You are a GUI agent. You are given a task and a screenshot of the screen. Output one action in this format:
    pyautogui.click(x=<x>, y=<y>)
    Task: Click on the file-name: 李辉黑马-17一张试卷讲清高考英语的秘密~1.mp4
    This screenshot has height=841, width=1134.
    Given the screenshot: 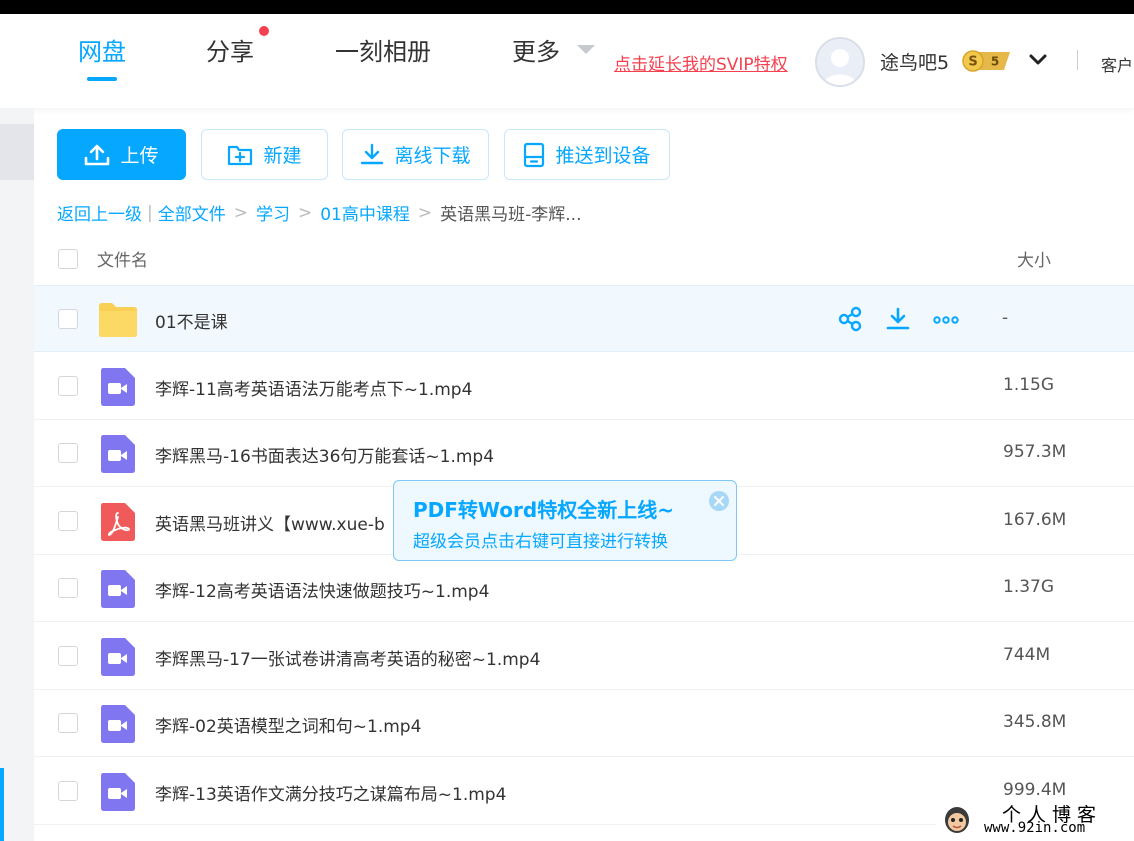 What is the action you would take?
    pyautogui.click(x=347, y=657)
    